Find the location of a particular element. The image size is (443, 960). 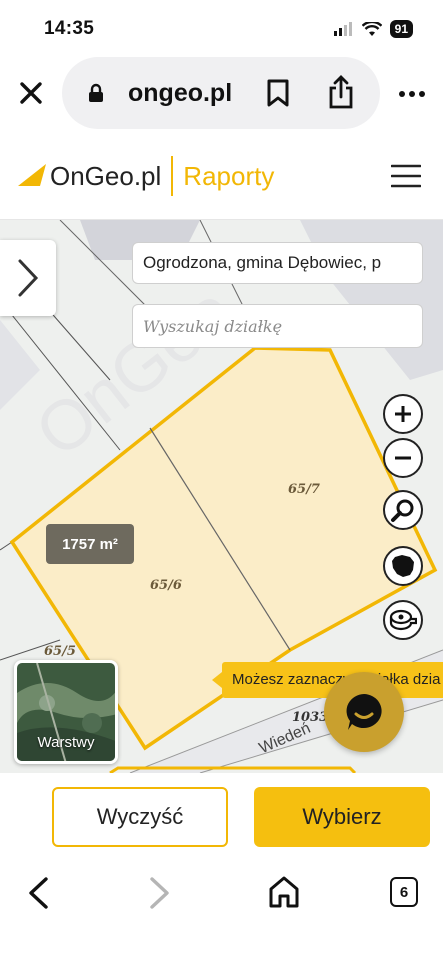

country-view-button is located at coordinates (403, 566).